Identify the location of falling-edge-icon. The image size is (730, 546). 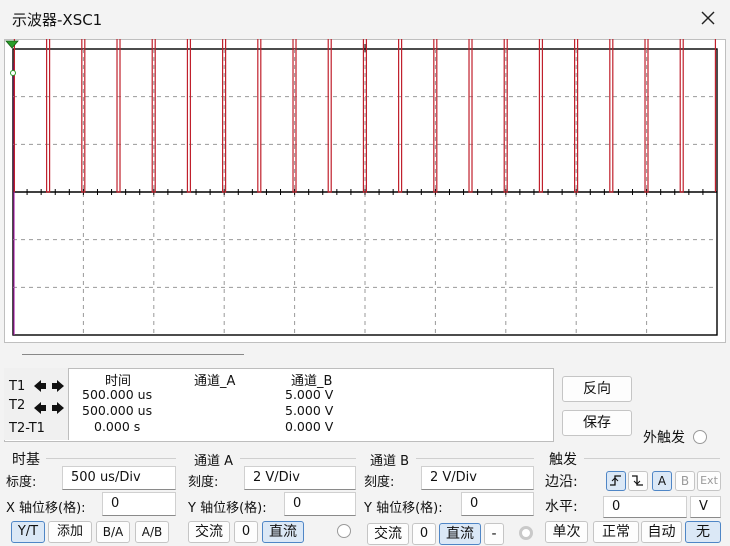
(637, 480).